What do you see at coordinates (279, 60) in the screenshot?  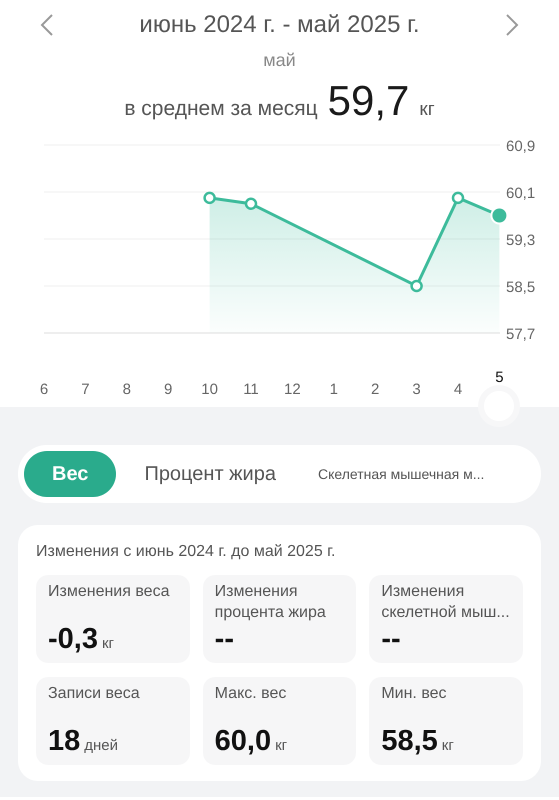 I see `month-label: май` at bounding box center [279, 60].